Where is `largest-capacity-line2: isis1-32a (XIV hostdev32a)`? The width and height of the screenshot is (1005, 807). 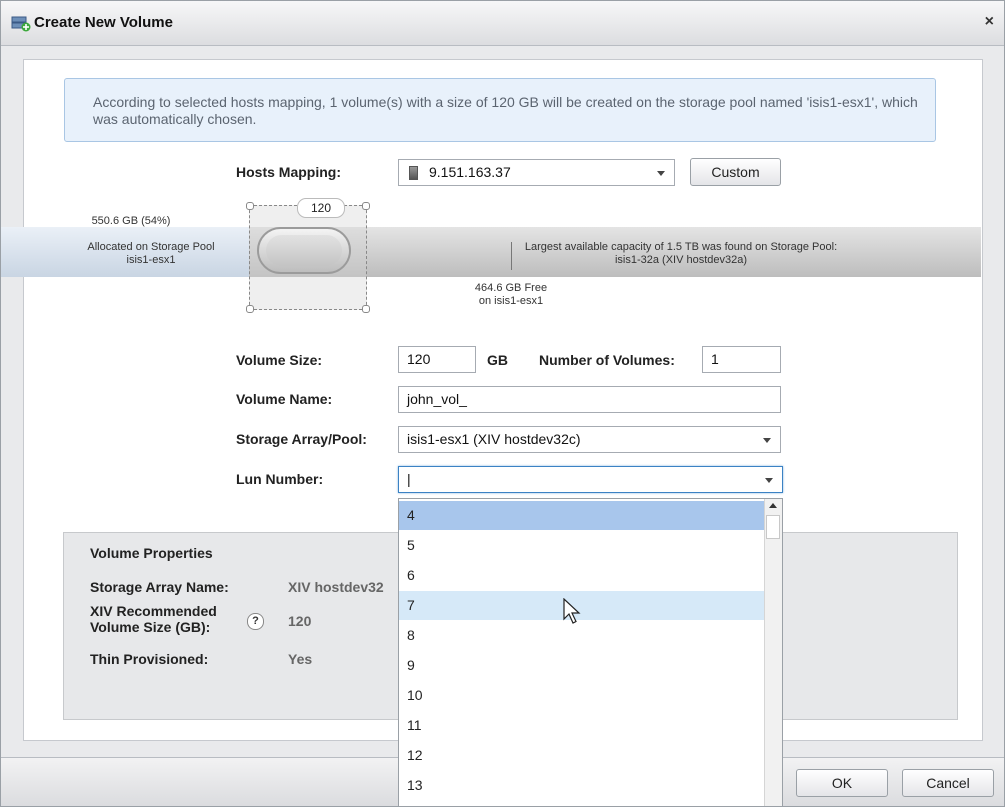 largest-capacity-line2: isis1-32a (XIV hostdev32a) is located at coordinates (681, 260).